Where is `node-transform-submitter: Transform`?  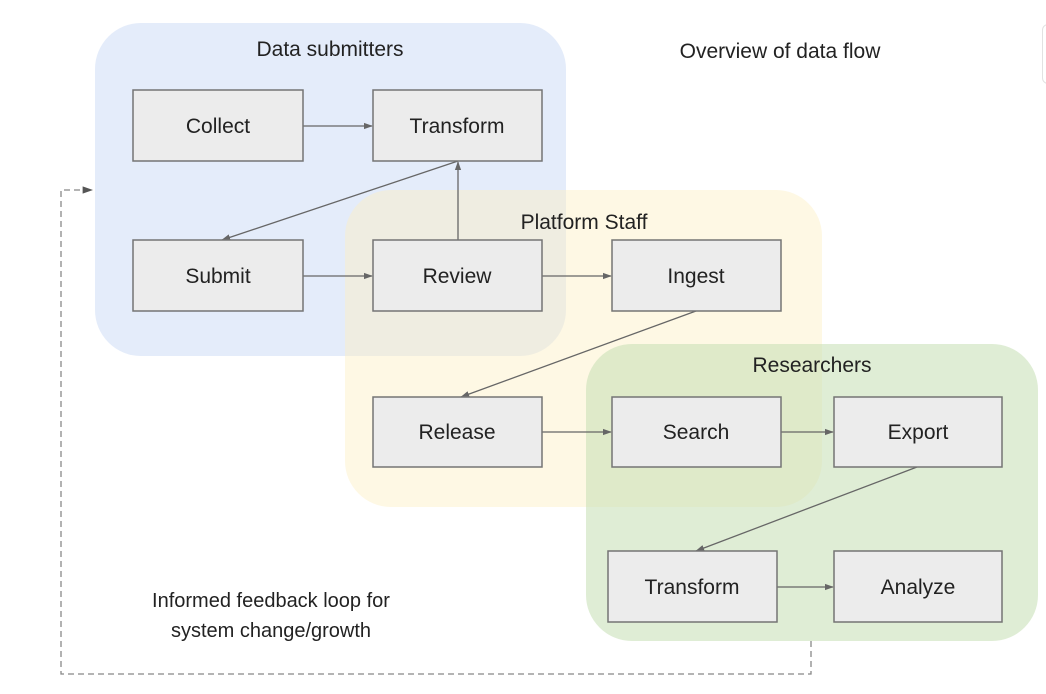
node-transform-submitter: Transform is located at coordinates (457, 125).